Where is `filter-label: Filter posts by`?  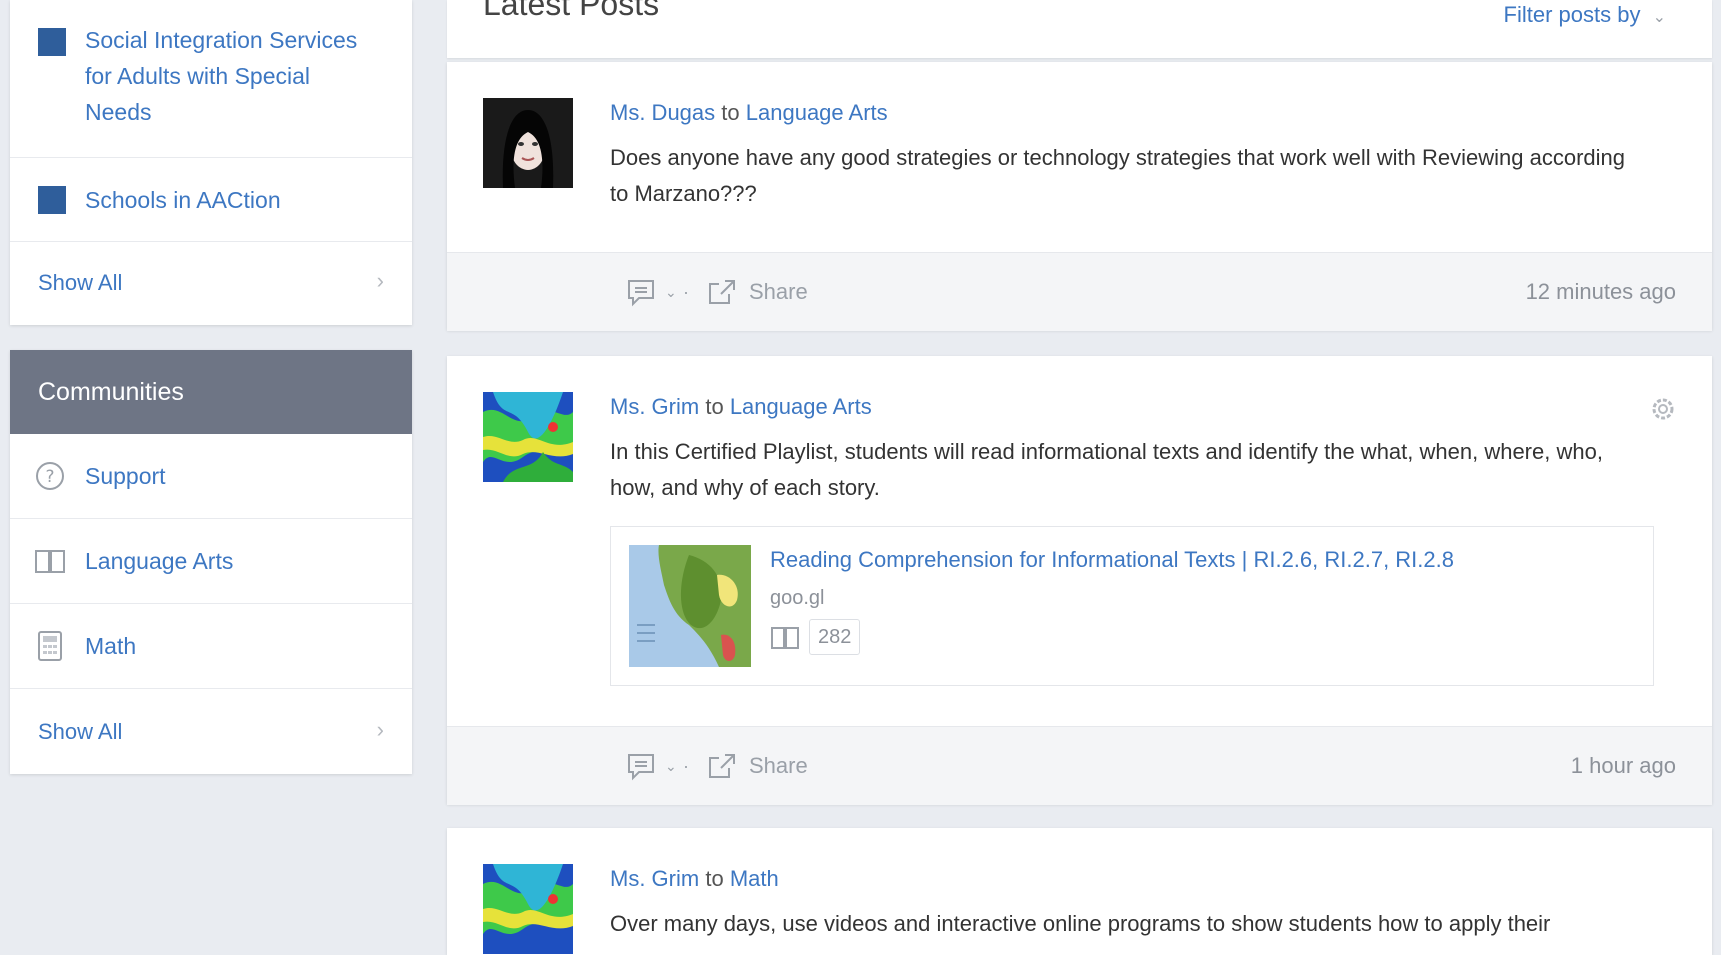 filter-label: Filter posts by is located at coordinates (1572, 14).